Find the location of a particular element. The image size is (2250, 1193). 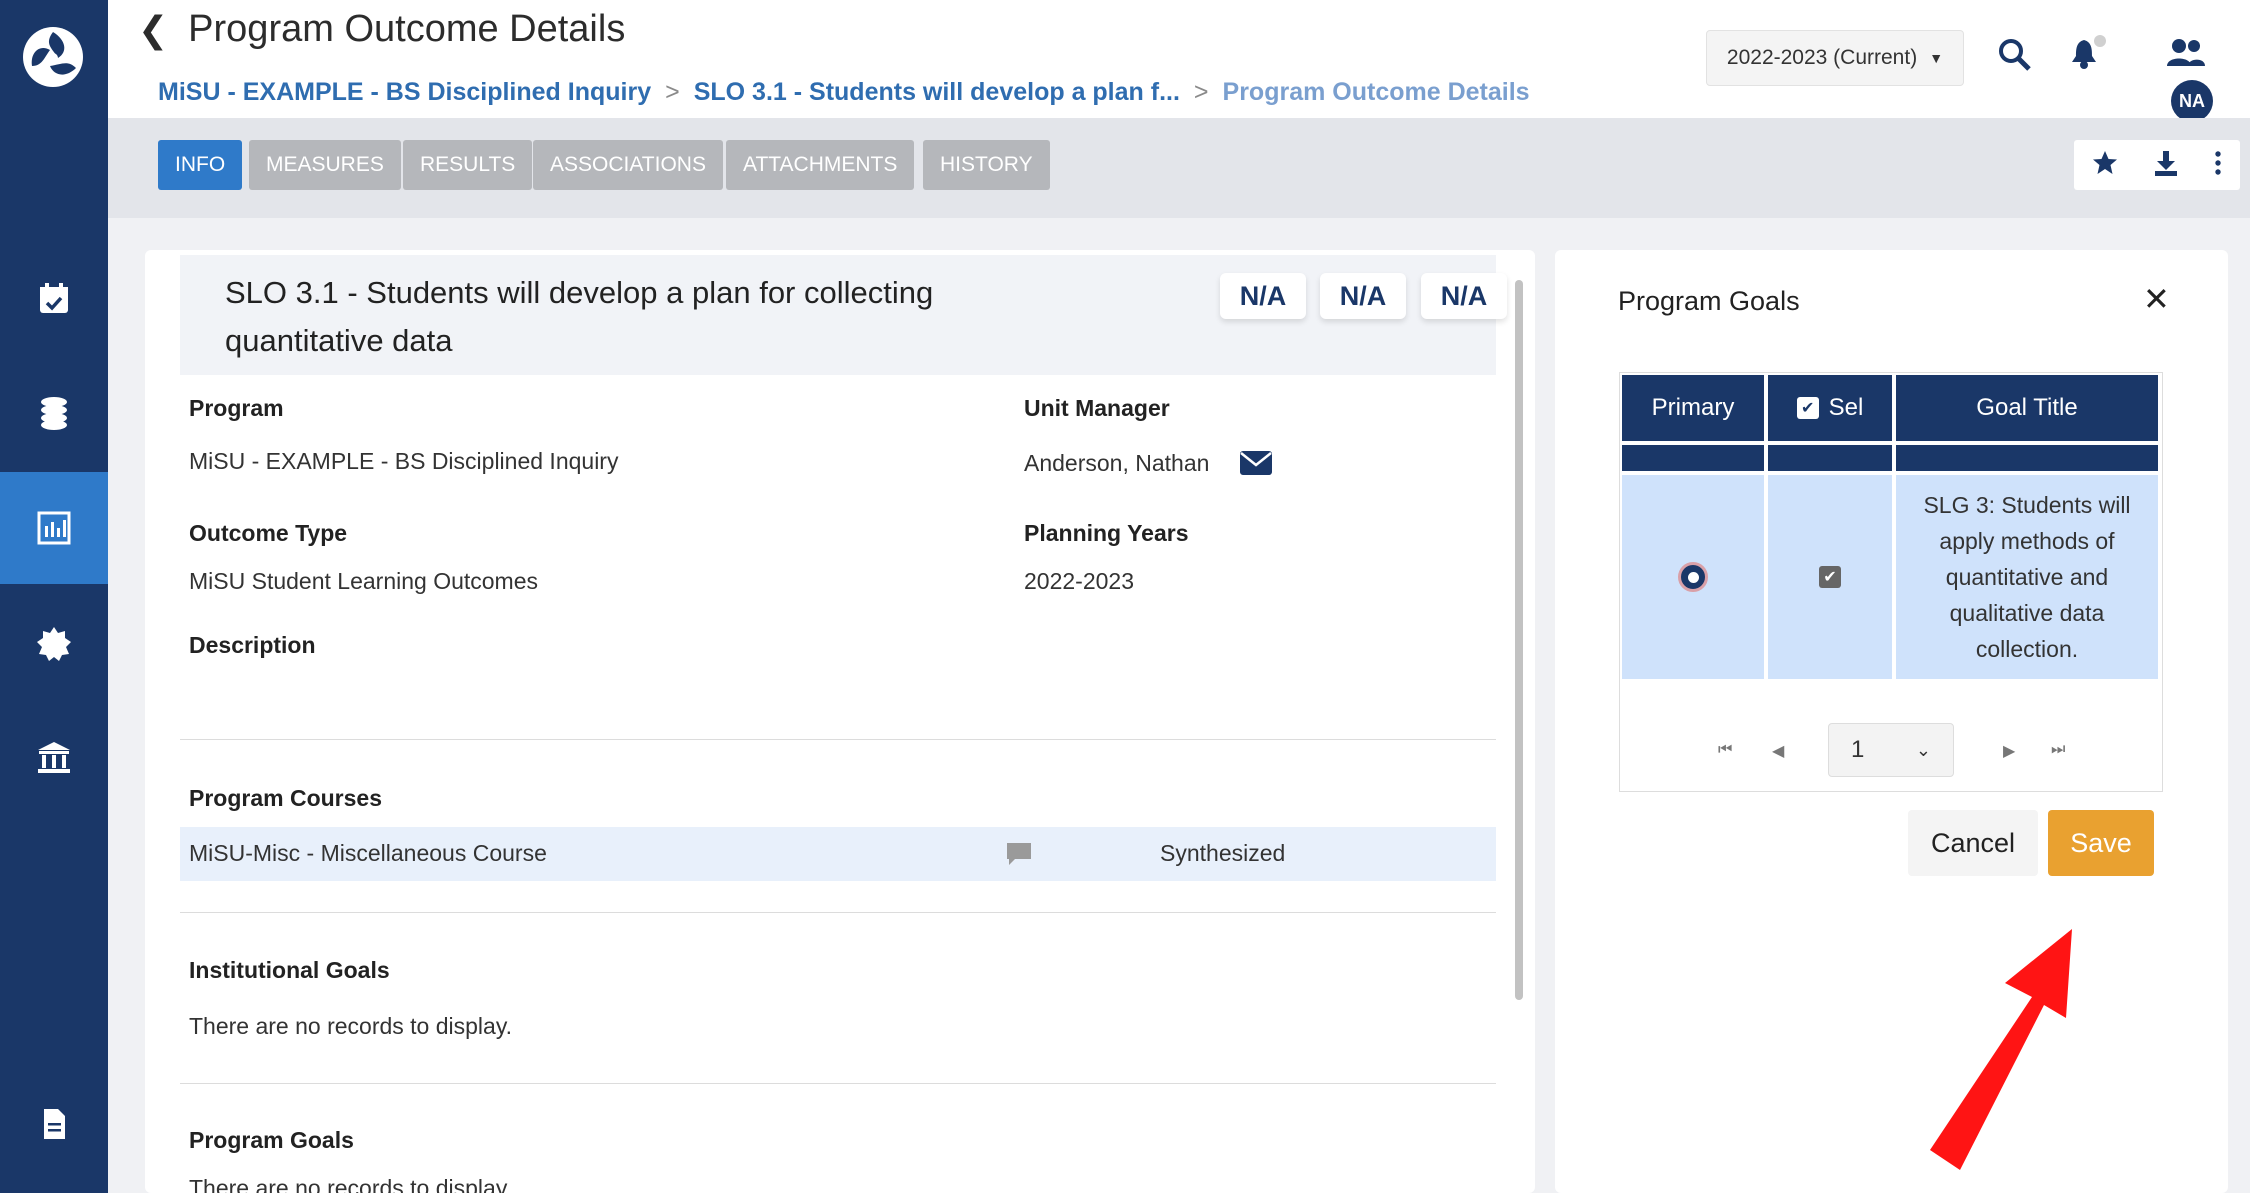

page-select: 1 ⌄ is located at coordinates (1891, 750).